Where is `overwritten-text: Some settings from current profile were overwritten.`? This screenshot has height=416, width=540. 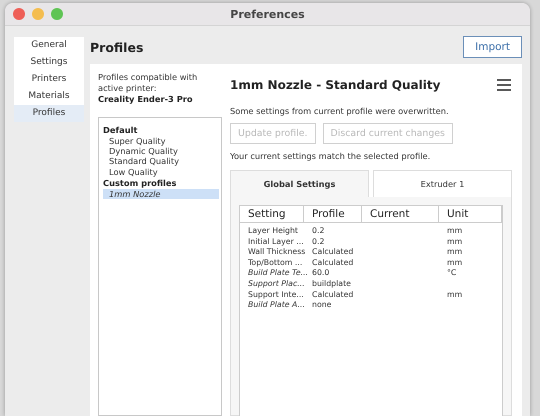
overwritten-text: Some settings from current profile were overwritten. is located at coordinates (340, 111).